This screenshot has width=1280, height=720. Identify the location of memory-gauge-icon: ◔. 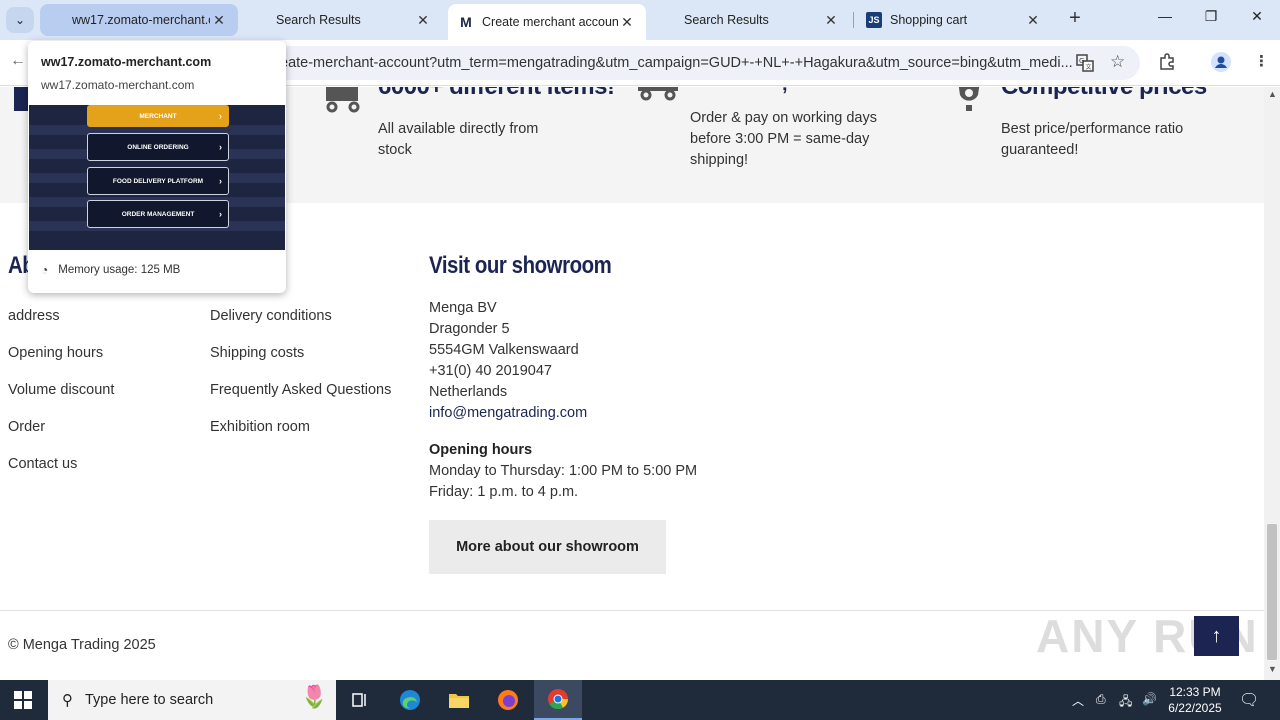
(45, 270).